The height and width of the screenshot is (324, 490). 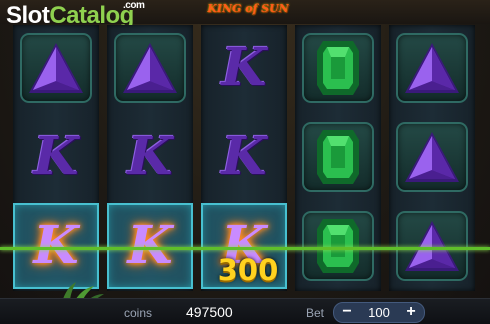 I want to click on bet-increase-button: +, so click(x=411, y=312).